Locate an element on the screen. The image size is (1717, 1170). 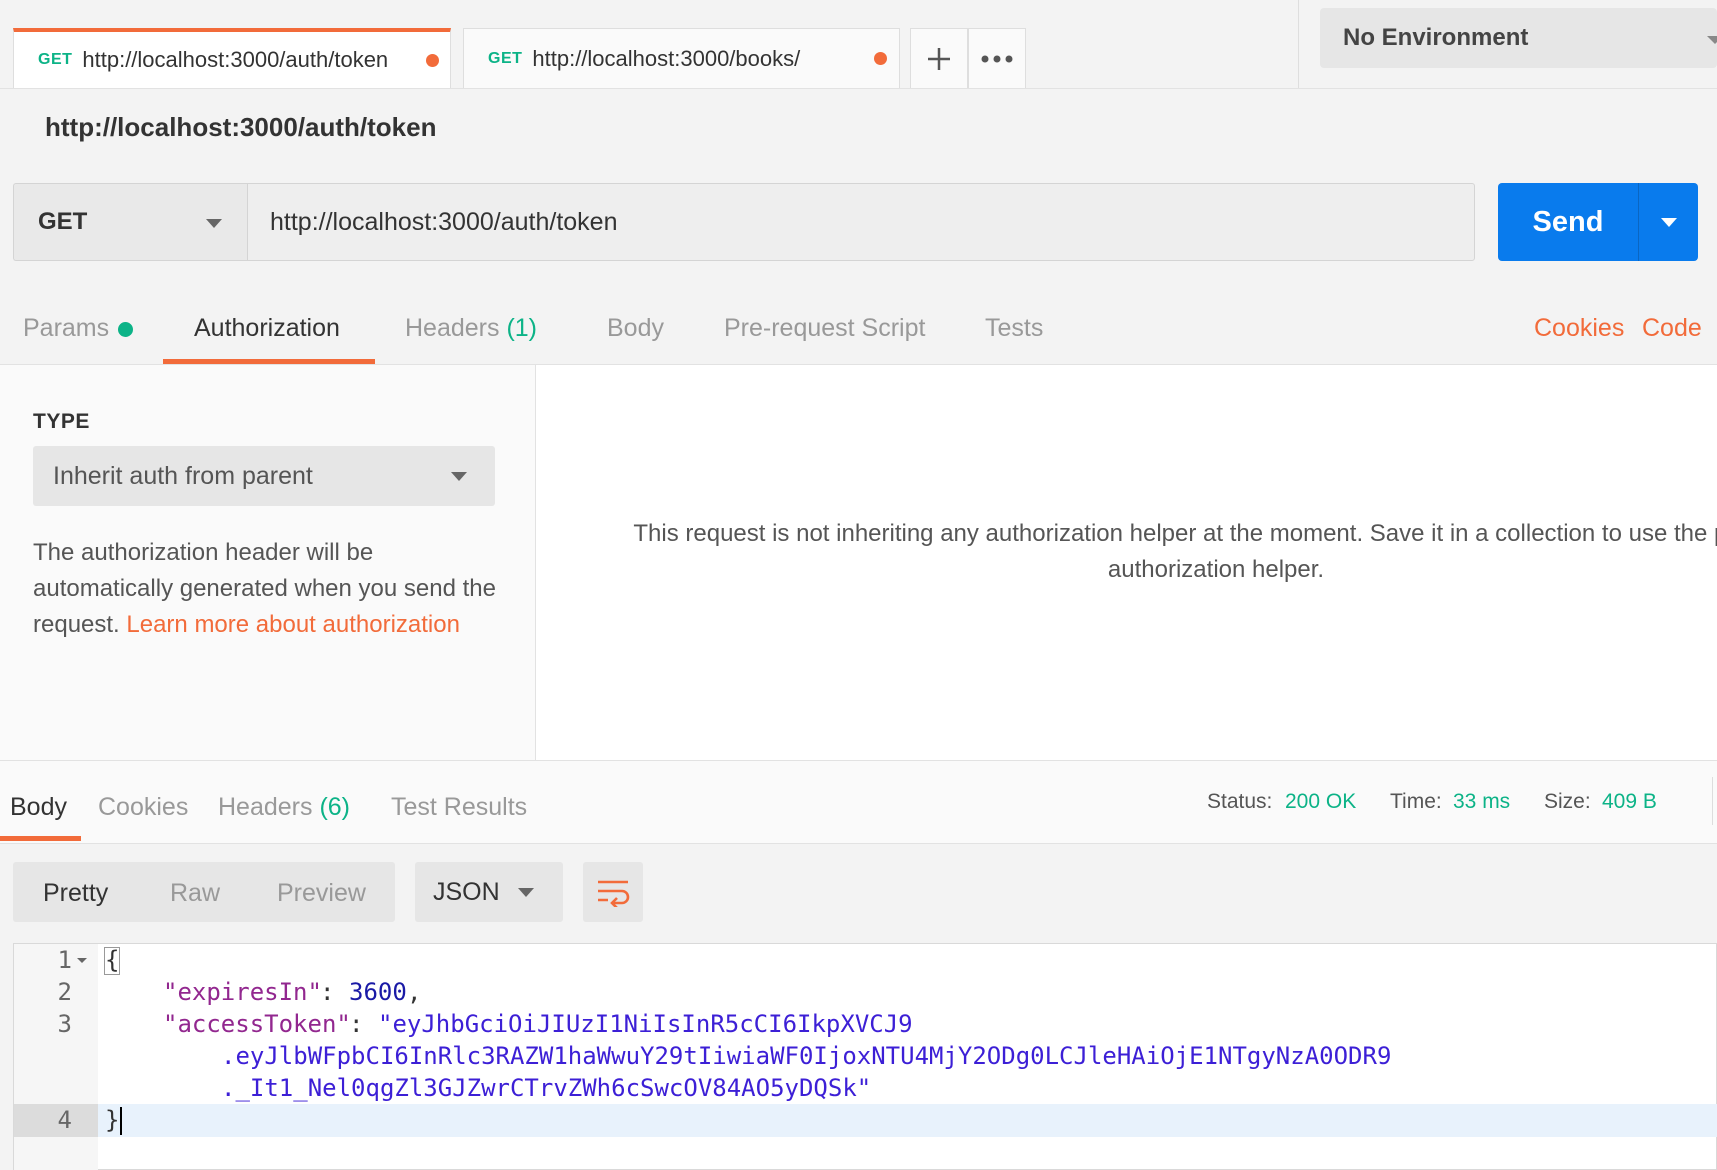
request-tab-books: GET http://localhost:3000/books/ is located at coordinates (681, 58).